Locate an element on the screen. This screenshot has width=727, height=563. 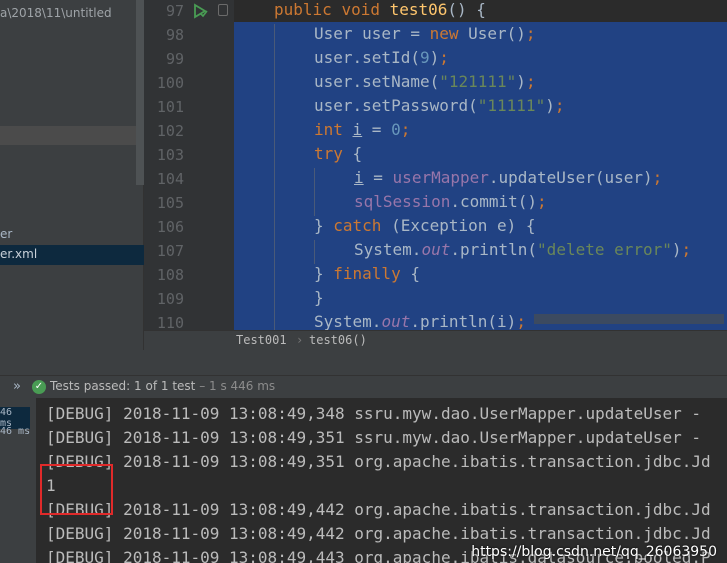
editor-gutter: 97 98 99 100 101 102 103 104 105 106 107 108 109 110 is located at coordinates (189, 166).